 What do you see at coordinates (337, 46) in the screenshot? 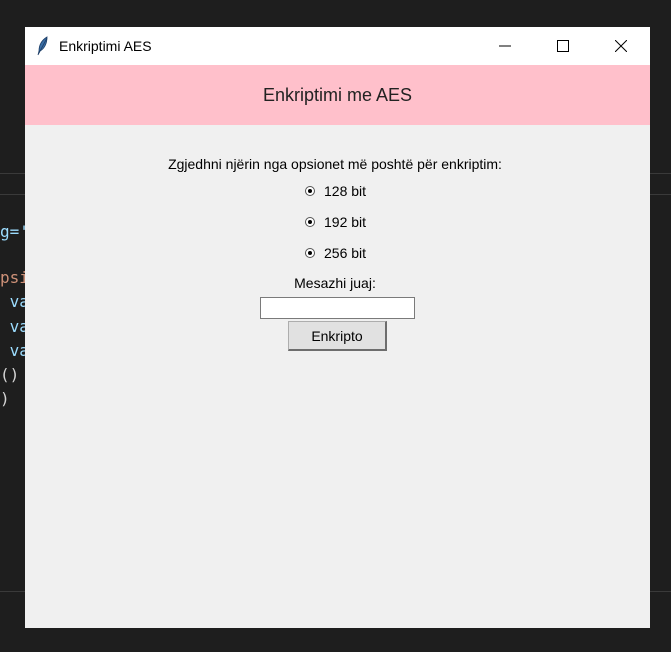
I see `title-bar: Enkriptimi AES` at bounding box center [337, 46].